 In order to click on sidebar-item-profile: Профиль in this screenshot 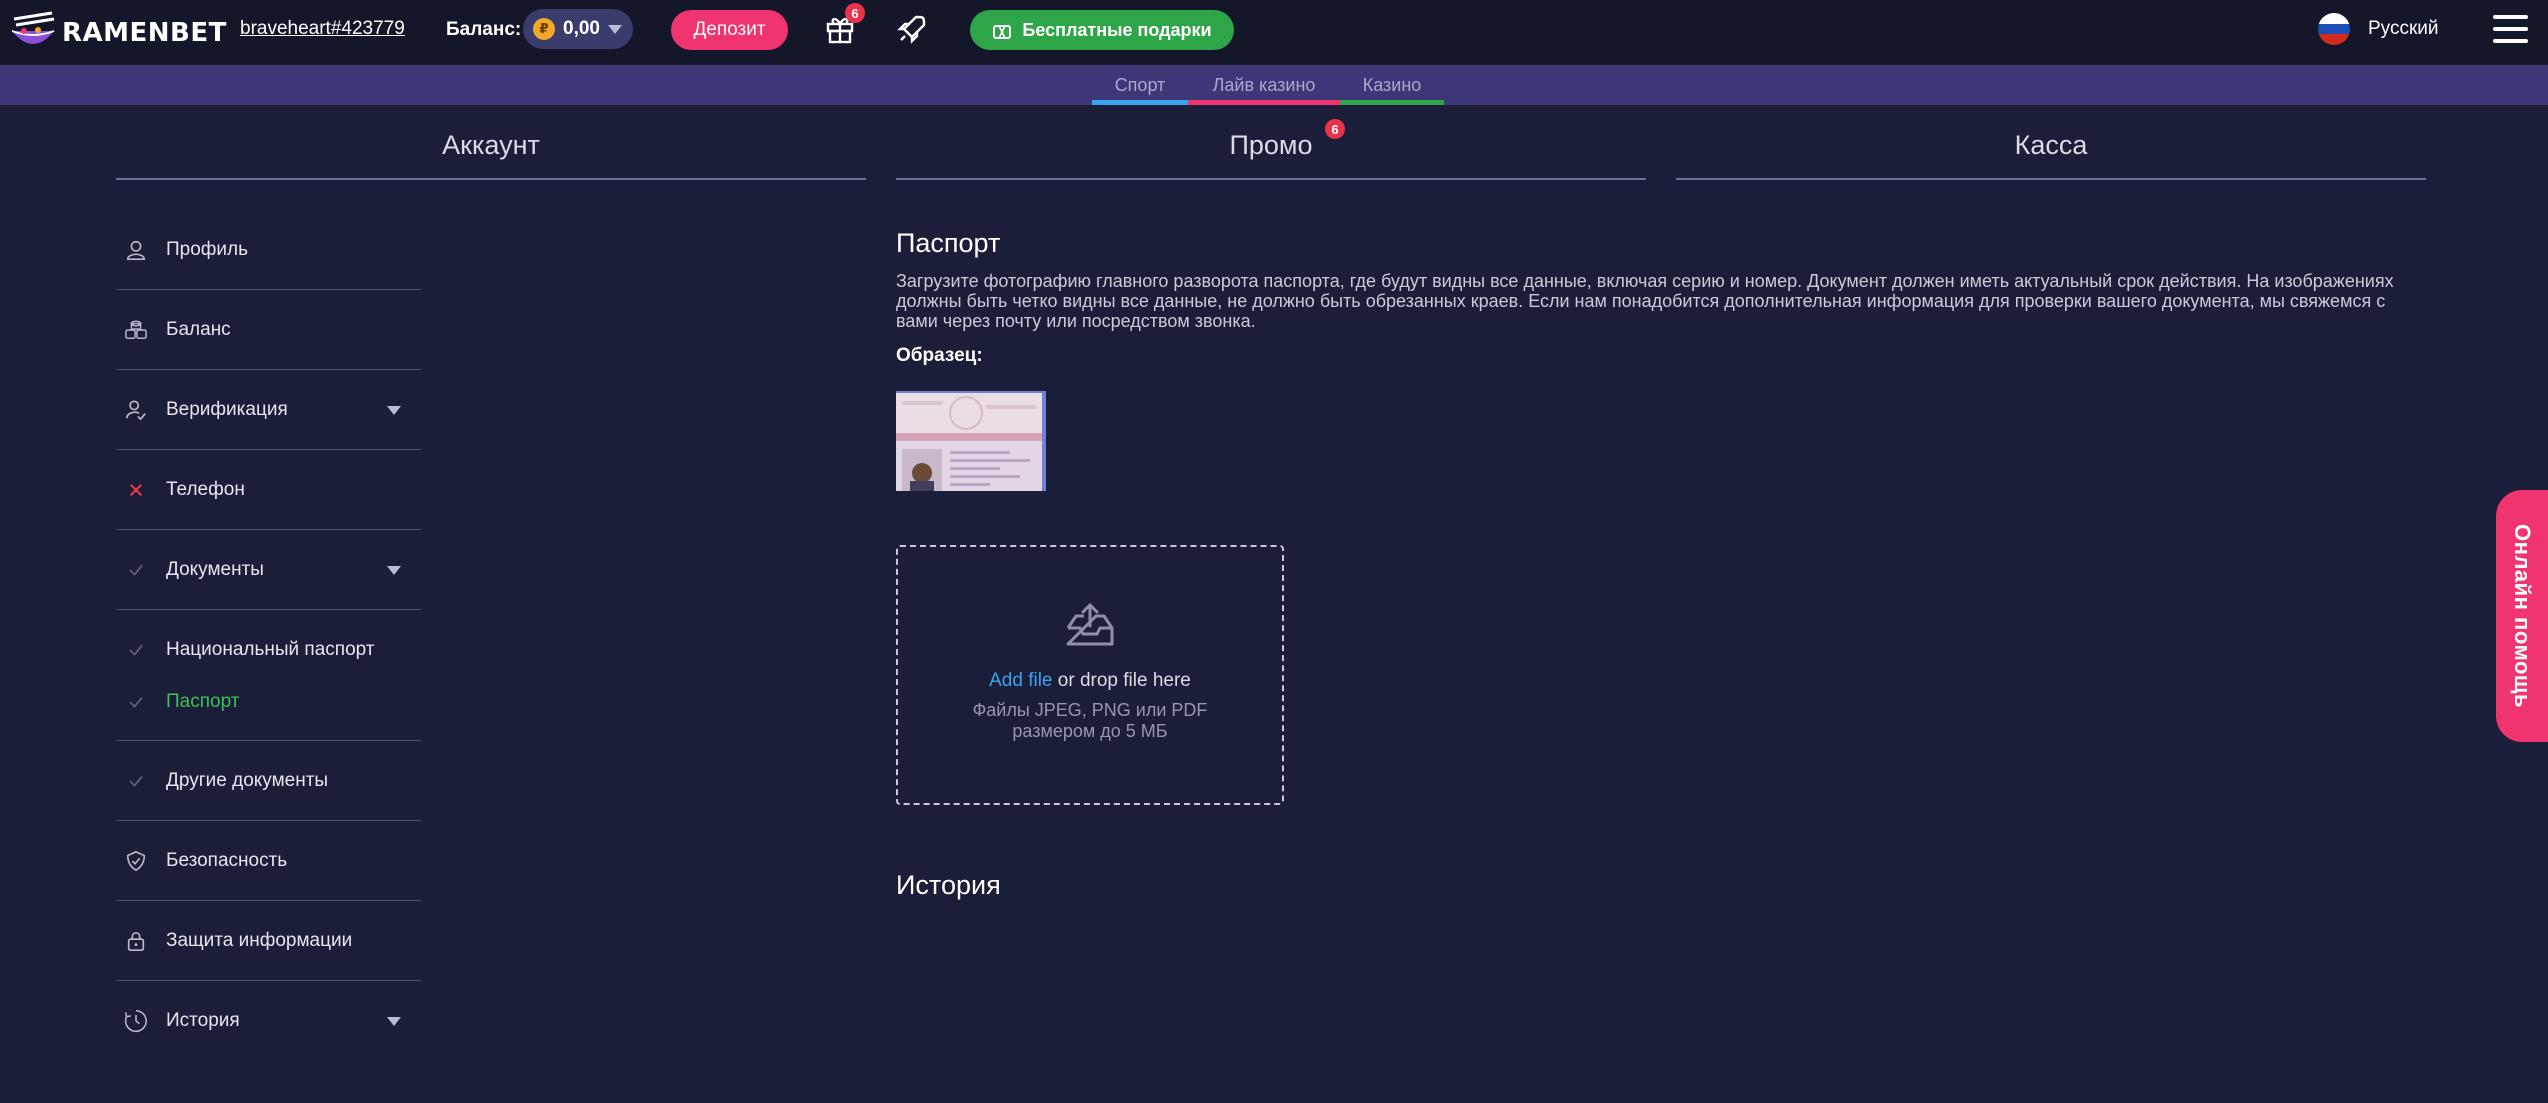, I will do `click(268, 250)`.